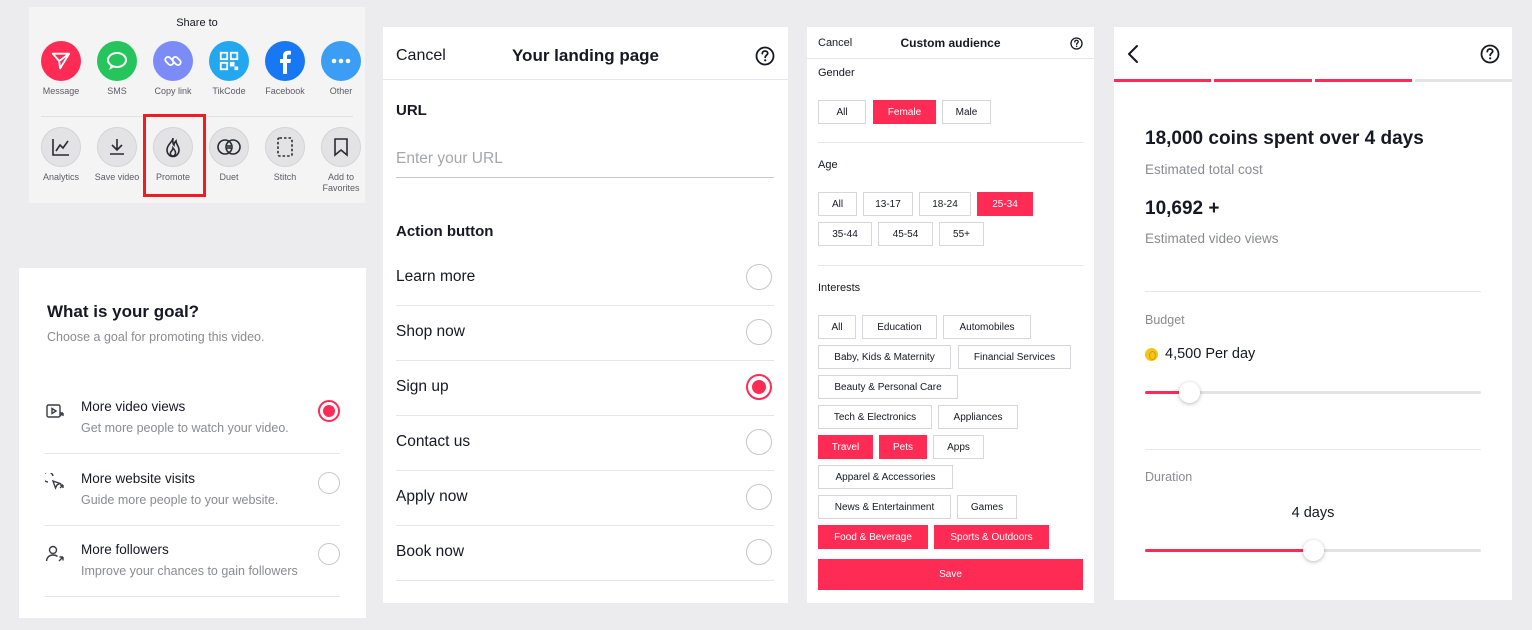 Image resolution: width=1532 pixels, height=630 pixels. I want to click on duration-value: 4 days, so click(1313, 513).